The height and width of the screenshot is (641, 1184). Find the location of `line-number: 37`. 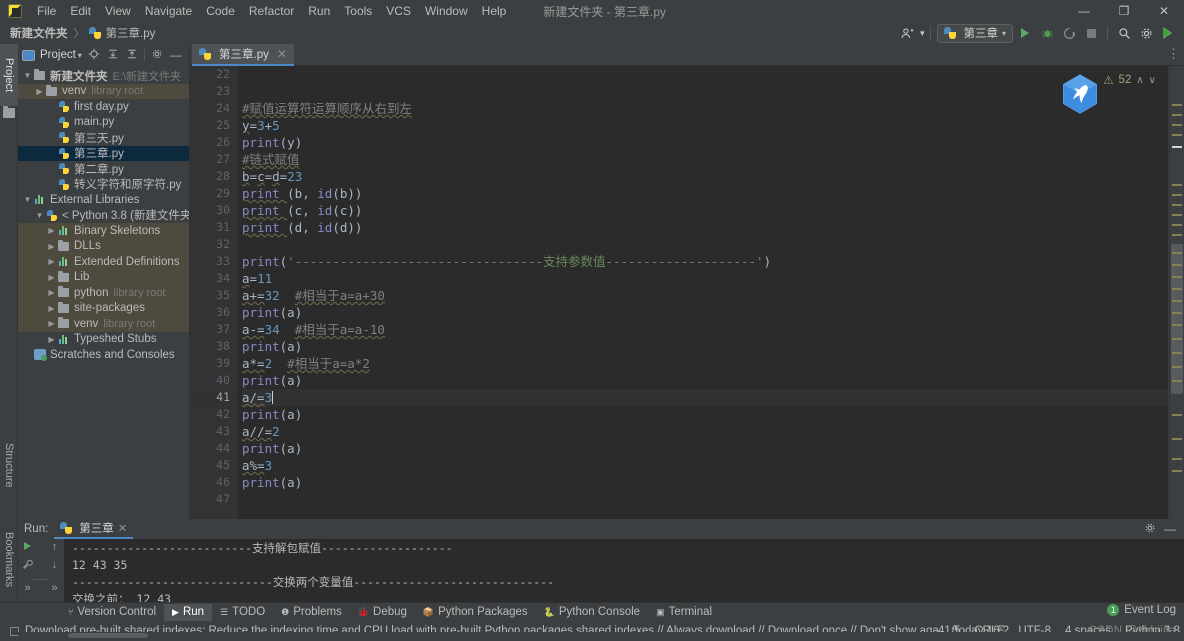

line-number: 37 is located at coordinates (214, 329).